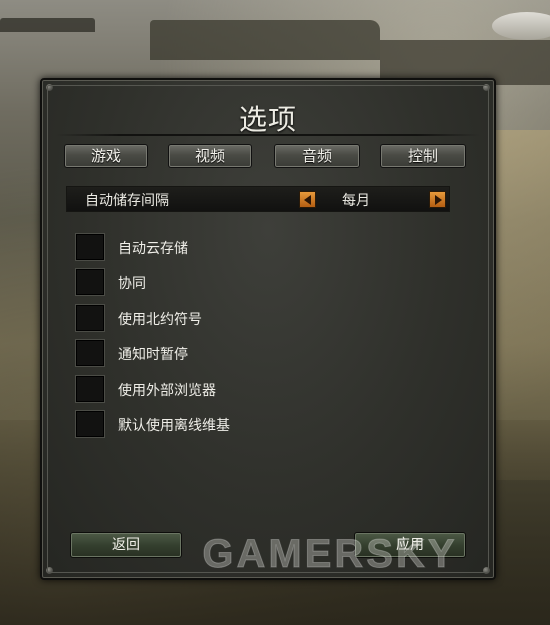  What do you see at coordinates (258, 199) in the screenshot?
I see `autosave-interval-row: 自动储存间隔 每月` at bounding box center [258, 199].